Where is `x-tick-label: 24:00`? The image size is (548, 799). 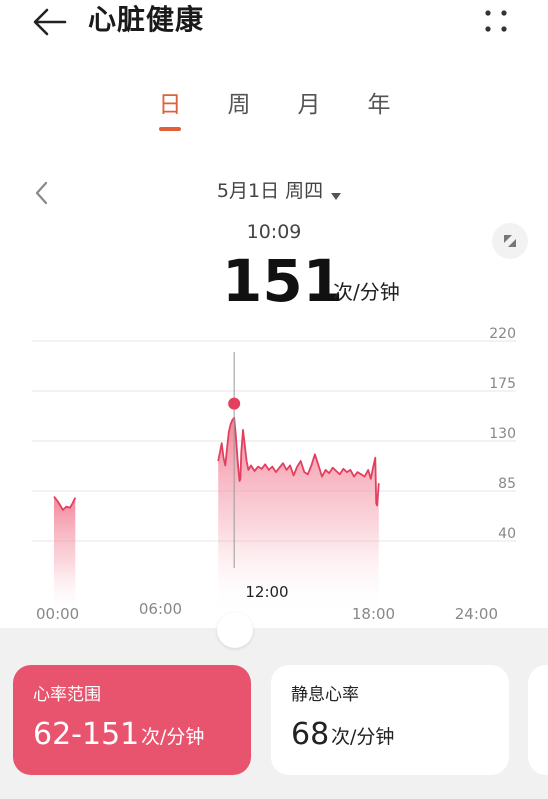
x-tick-label: 24:00 is located at coordinates (476, 614).